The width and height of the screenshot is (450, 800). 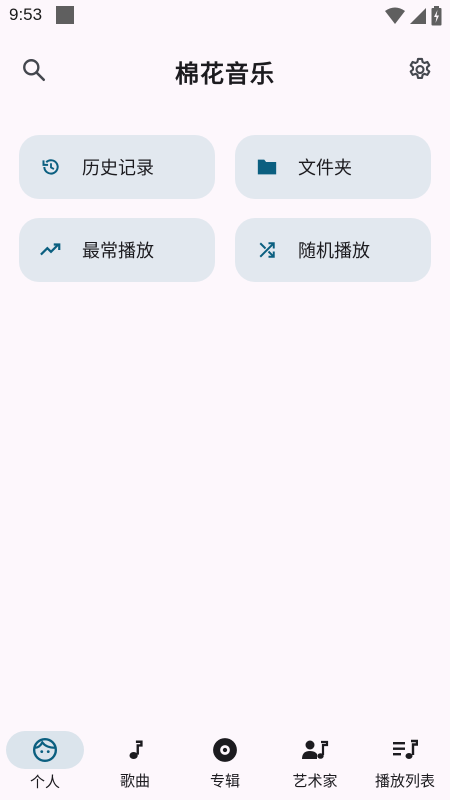 What do you see at coordinates (65, 15) in the screenshot?
I see `notification-icon` at bounding box center [65, 15].